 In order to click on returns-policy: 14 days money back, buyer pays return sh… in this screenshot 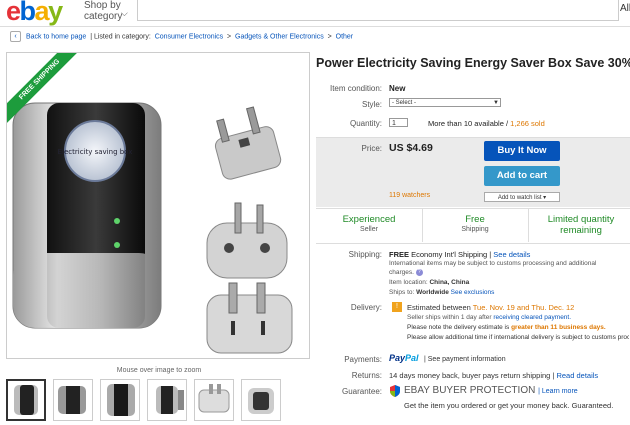, I will do `click(472, 375)`.